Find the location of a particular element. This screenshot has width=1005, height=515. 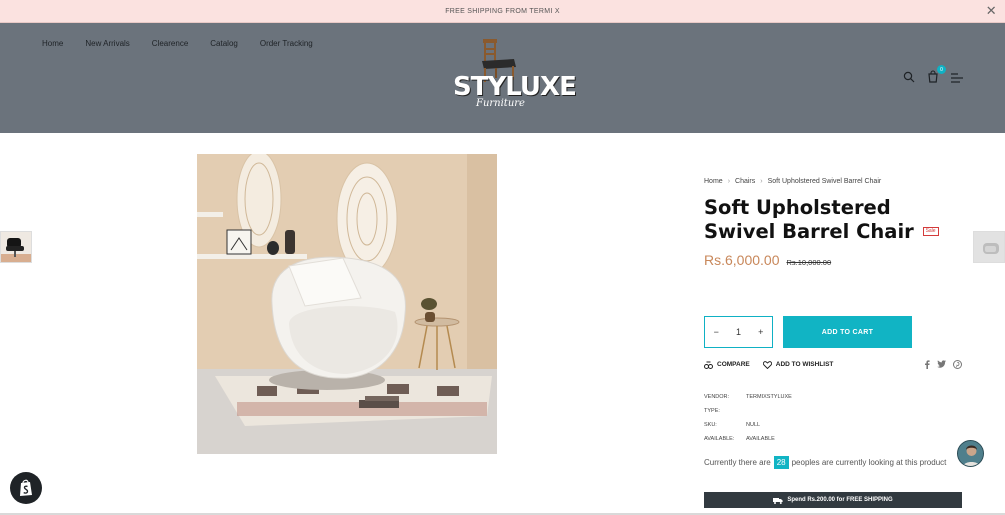

viewers-count: 28 is located at coordinates (781, 462).